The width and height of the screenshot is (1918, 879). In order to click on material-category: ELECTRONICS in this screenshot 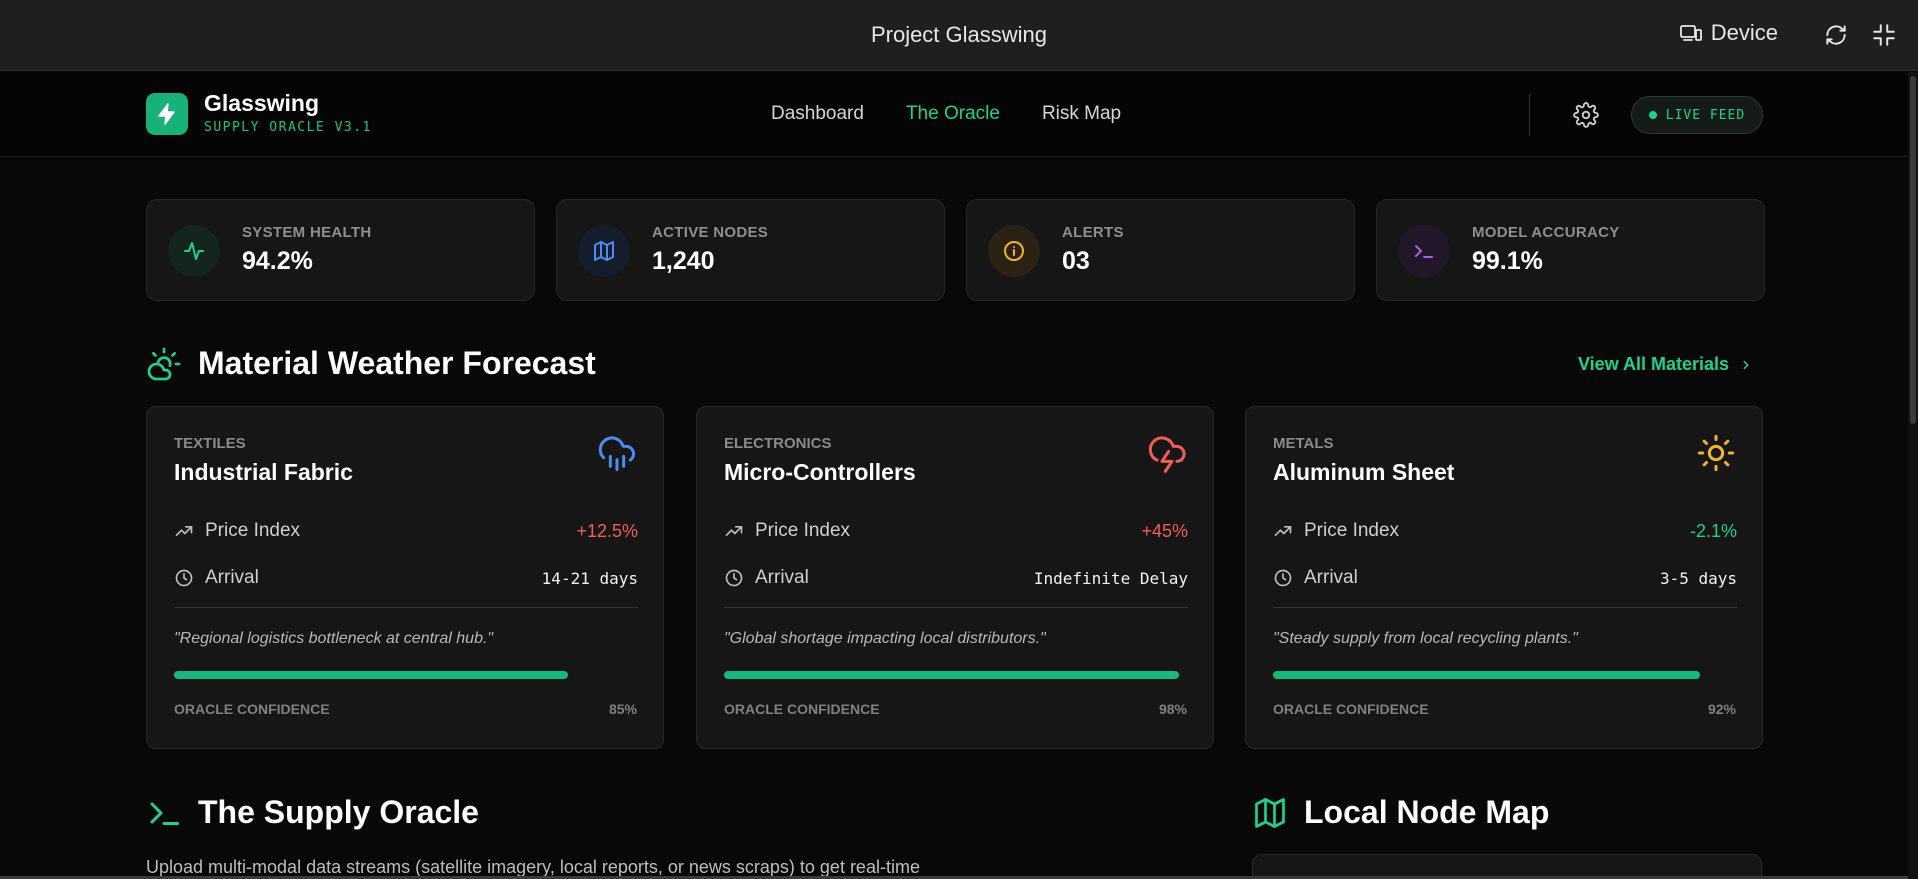, I will do `click(778, 443)`.